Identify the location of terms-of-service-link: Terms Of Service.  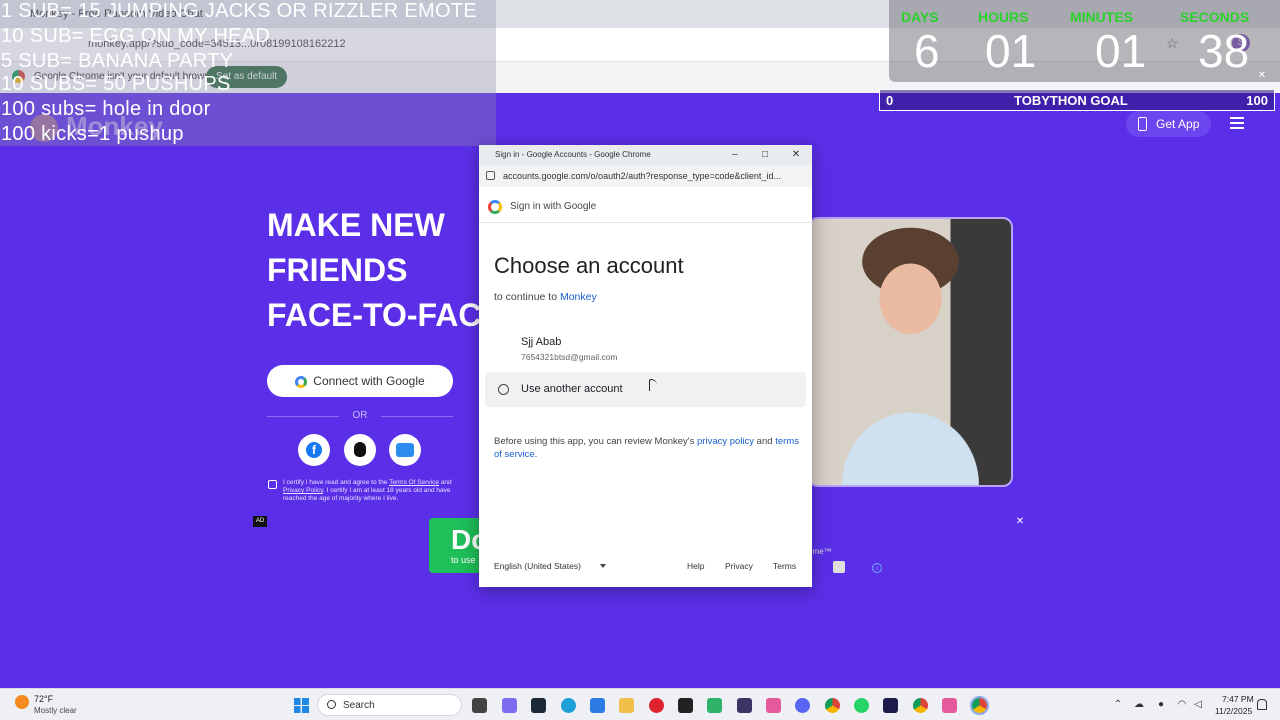
(414, 482).